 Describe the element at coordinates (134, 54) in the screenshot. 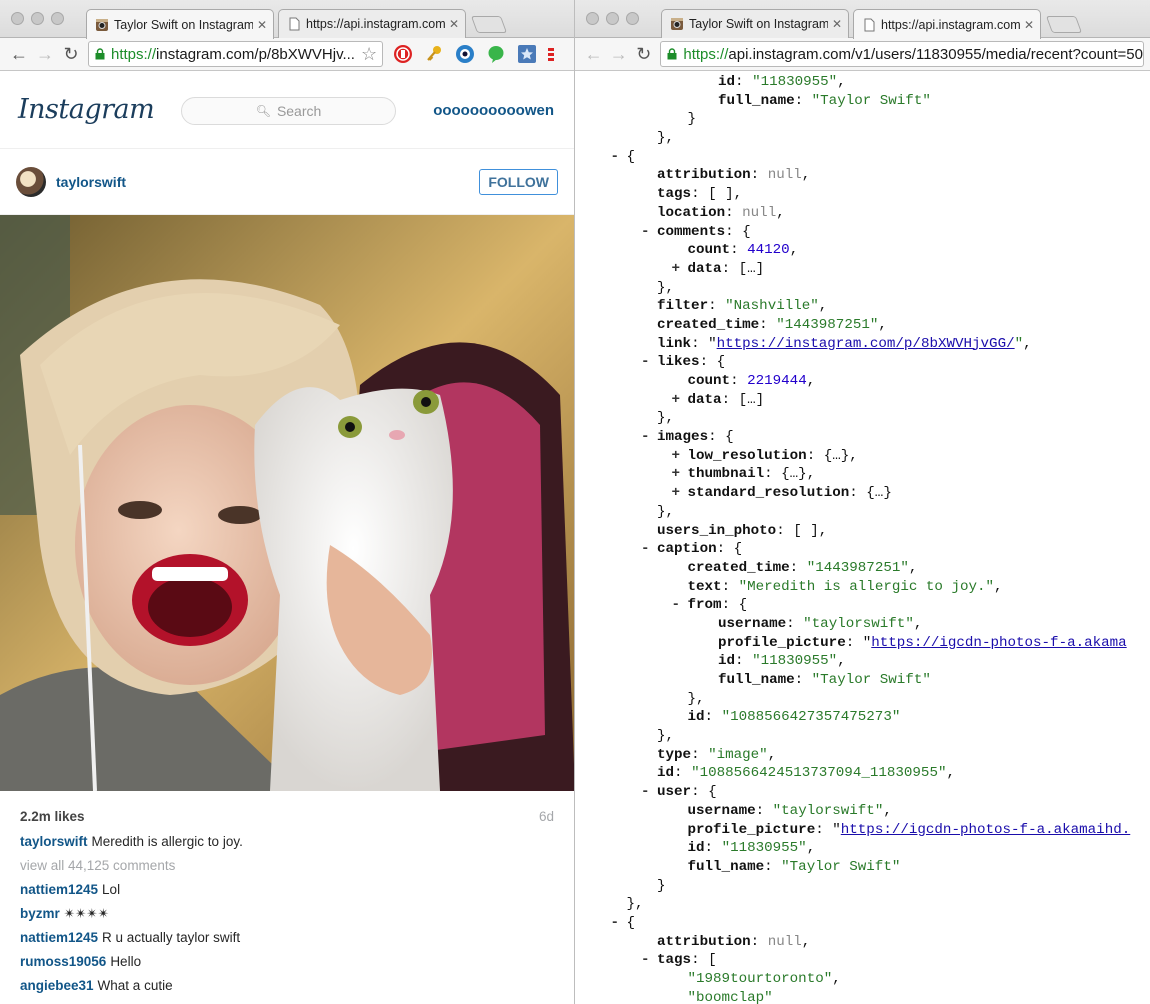

I see `url-scheme: https://` at that location.